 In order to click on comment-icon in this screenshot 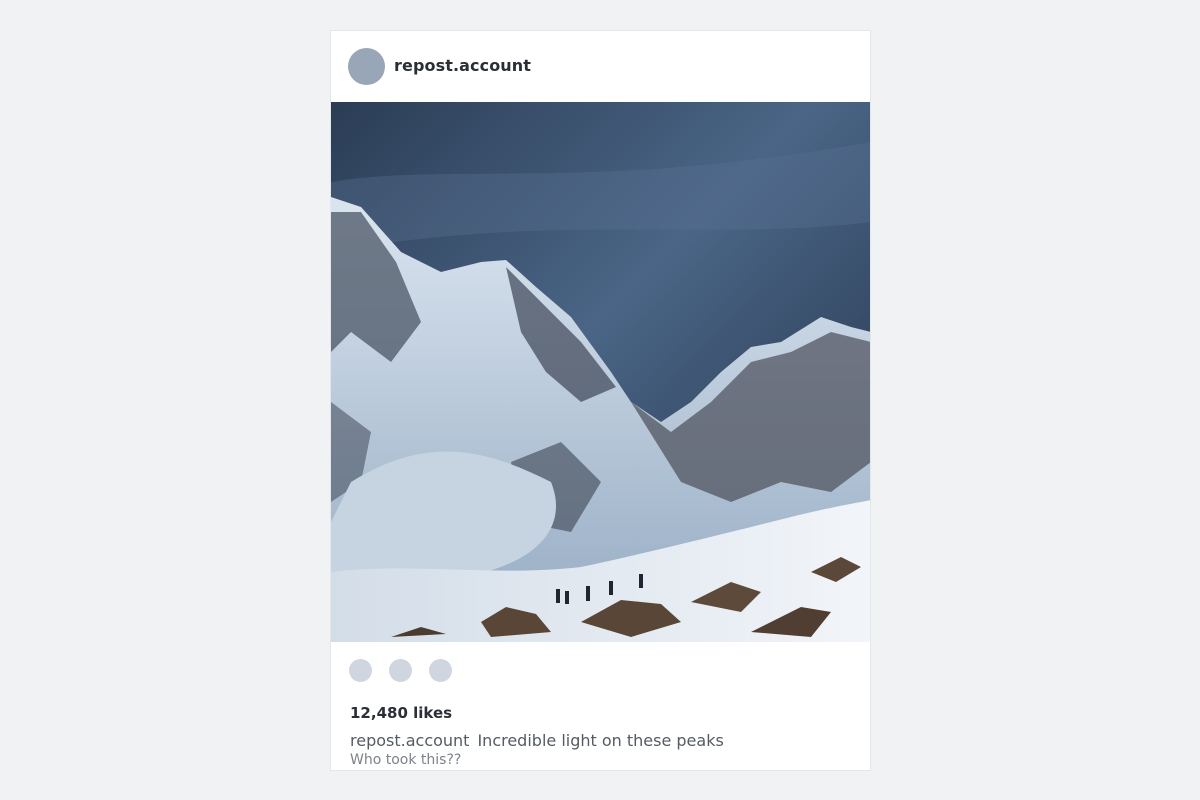, I will do `click(400, 670)`.